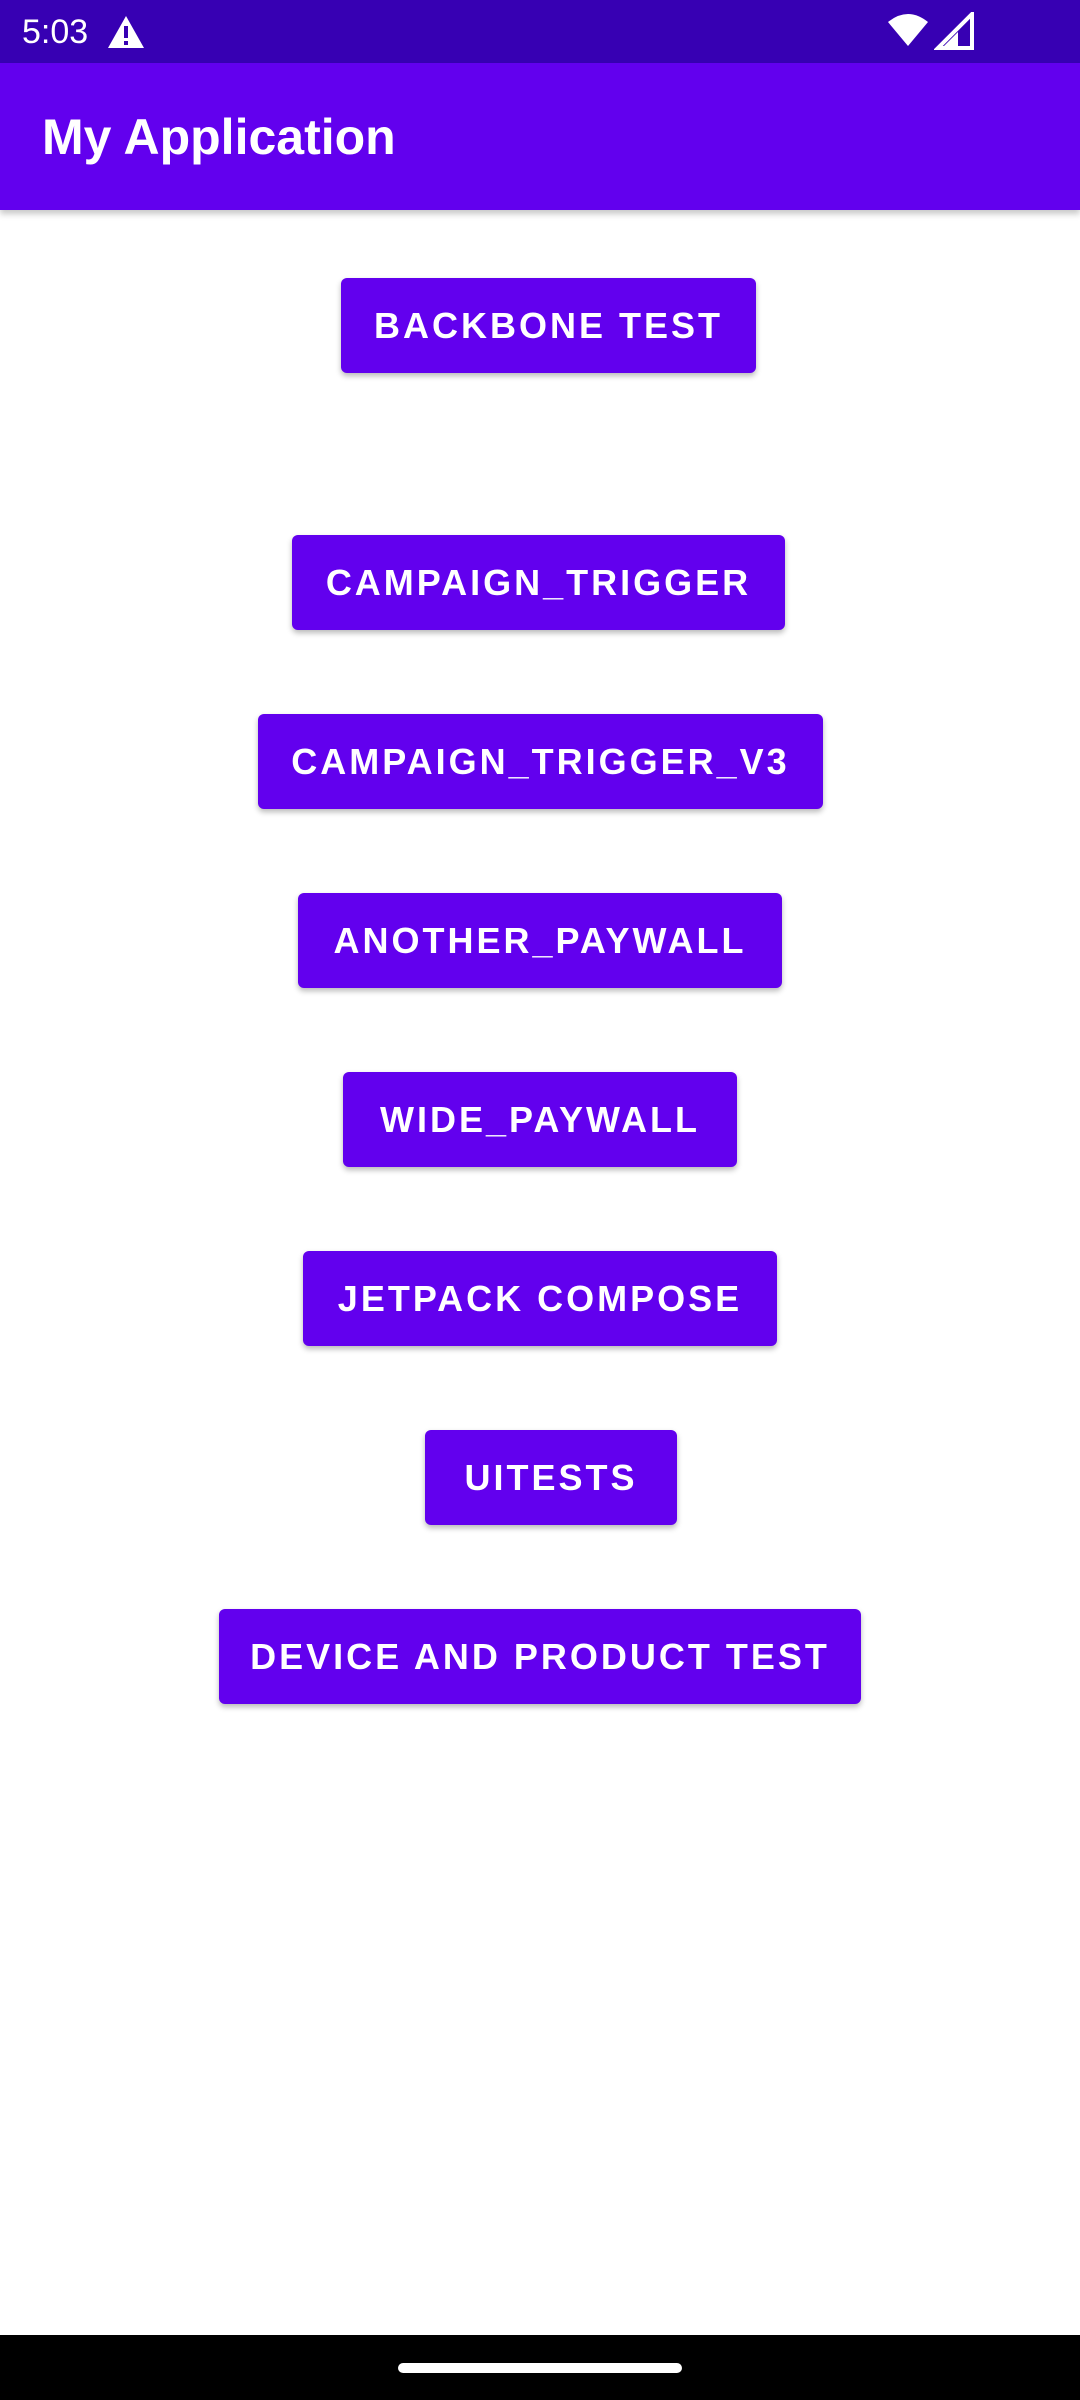 Image resolution: width=1080 pixels, height=2400 pixels. What do you see at coordinates (540, 1298) in the screenshot?
I see `jetpack-compose-button: JETPACK COMPOSE` at bounding box center [540, 1298].